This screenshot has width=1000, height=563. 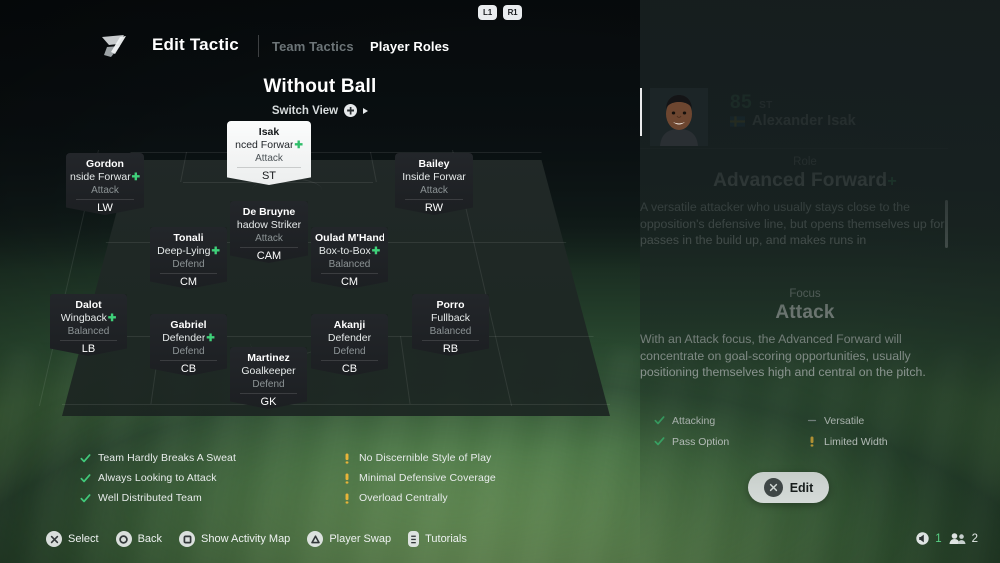 I want to click on prompt-select: Select, so click(x=72, y=539).